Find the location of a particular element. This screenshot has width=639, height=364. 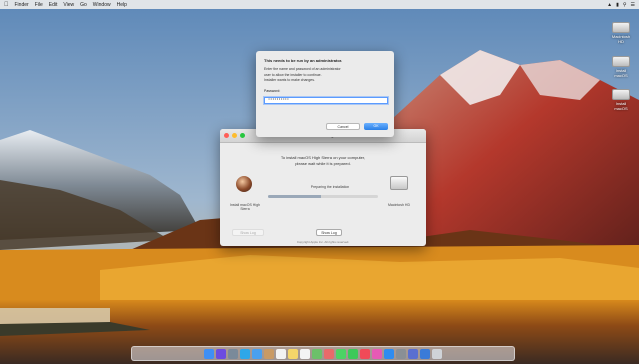

siri-icon is located at coordinates (221, 353).